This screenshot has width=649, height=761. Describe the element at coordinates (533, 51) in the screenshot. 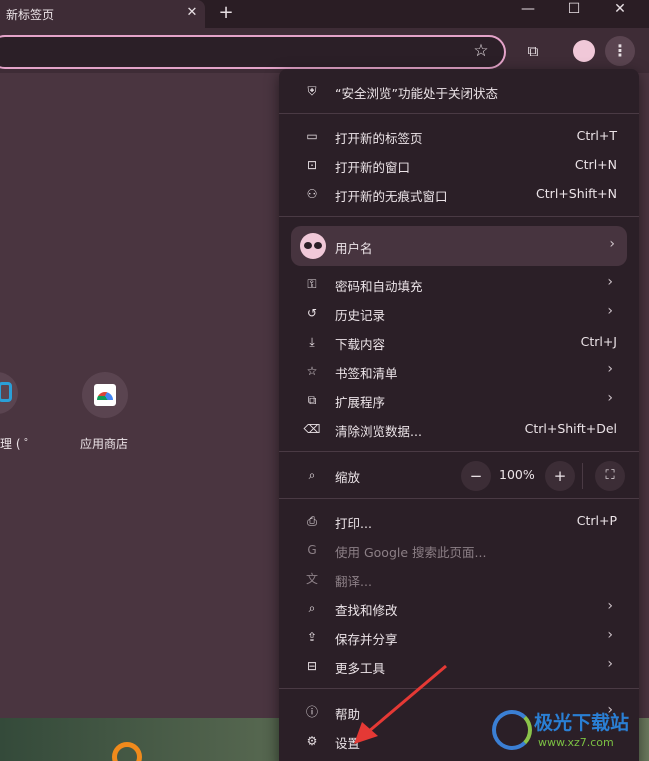

I see `extensions-puzzle-icon: ⧉` at that location.